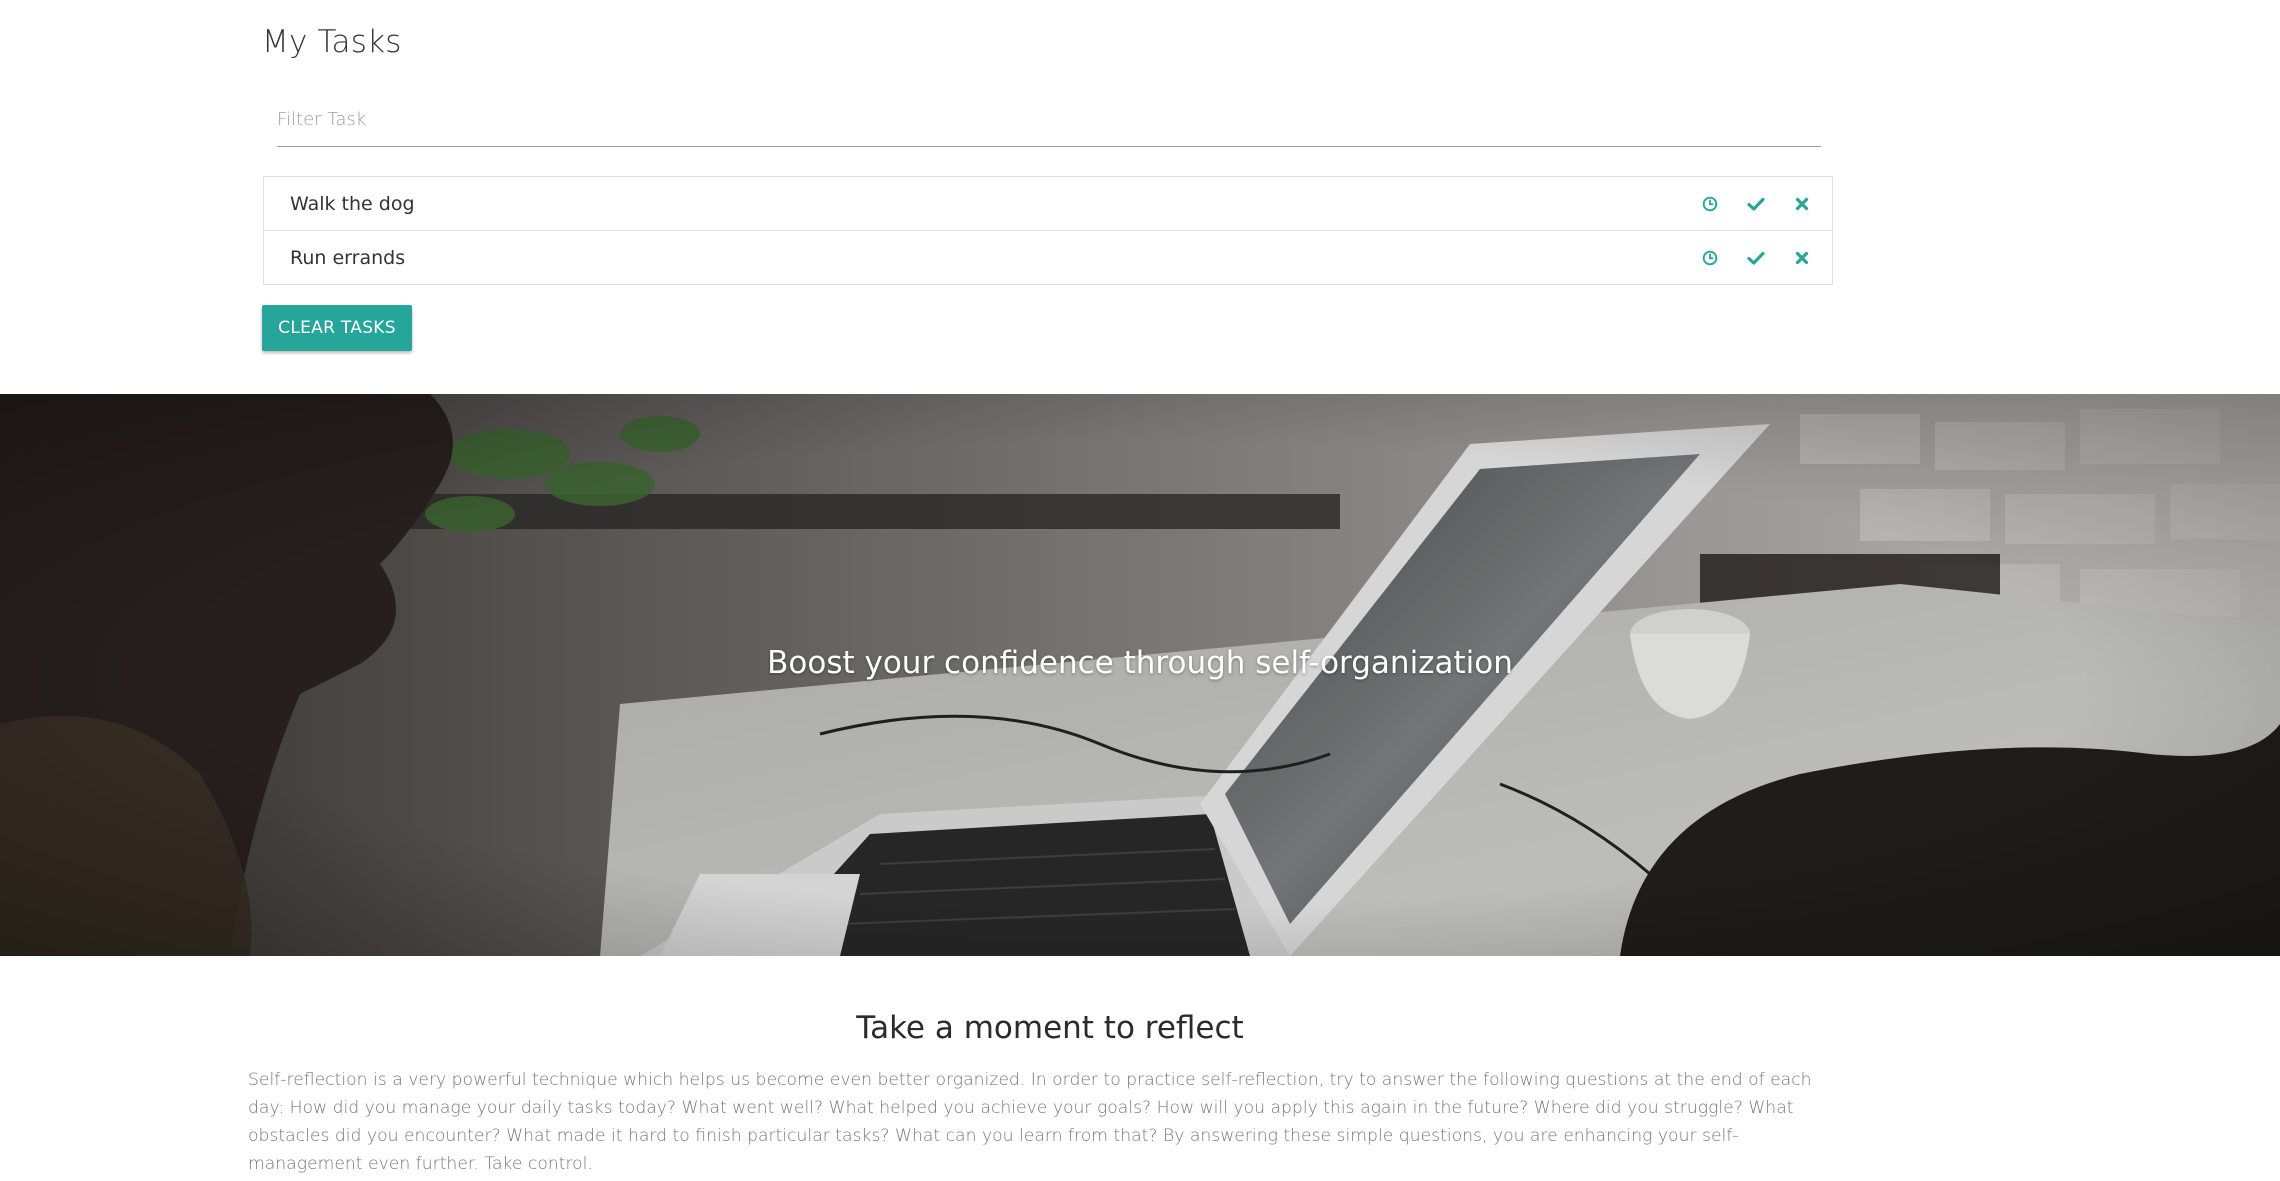 This screenshot has width=2280, height=1181. Describe the element at coordinates (1050, 1028) in the screenshot. I see `reflect-title: Take a moment to reflect` at that location.